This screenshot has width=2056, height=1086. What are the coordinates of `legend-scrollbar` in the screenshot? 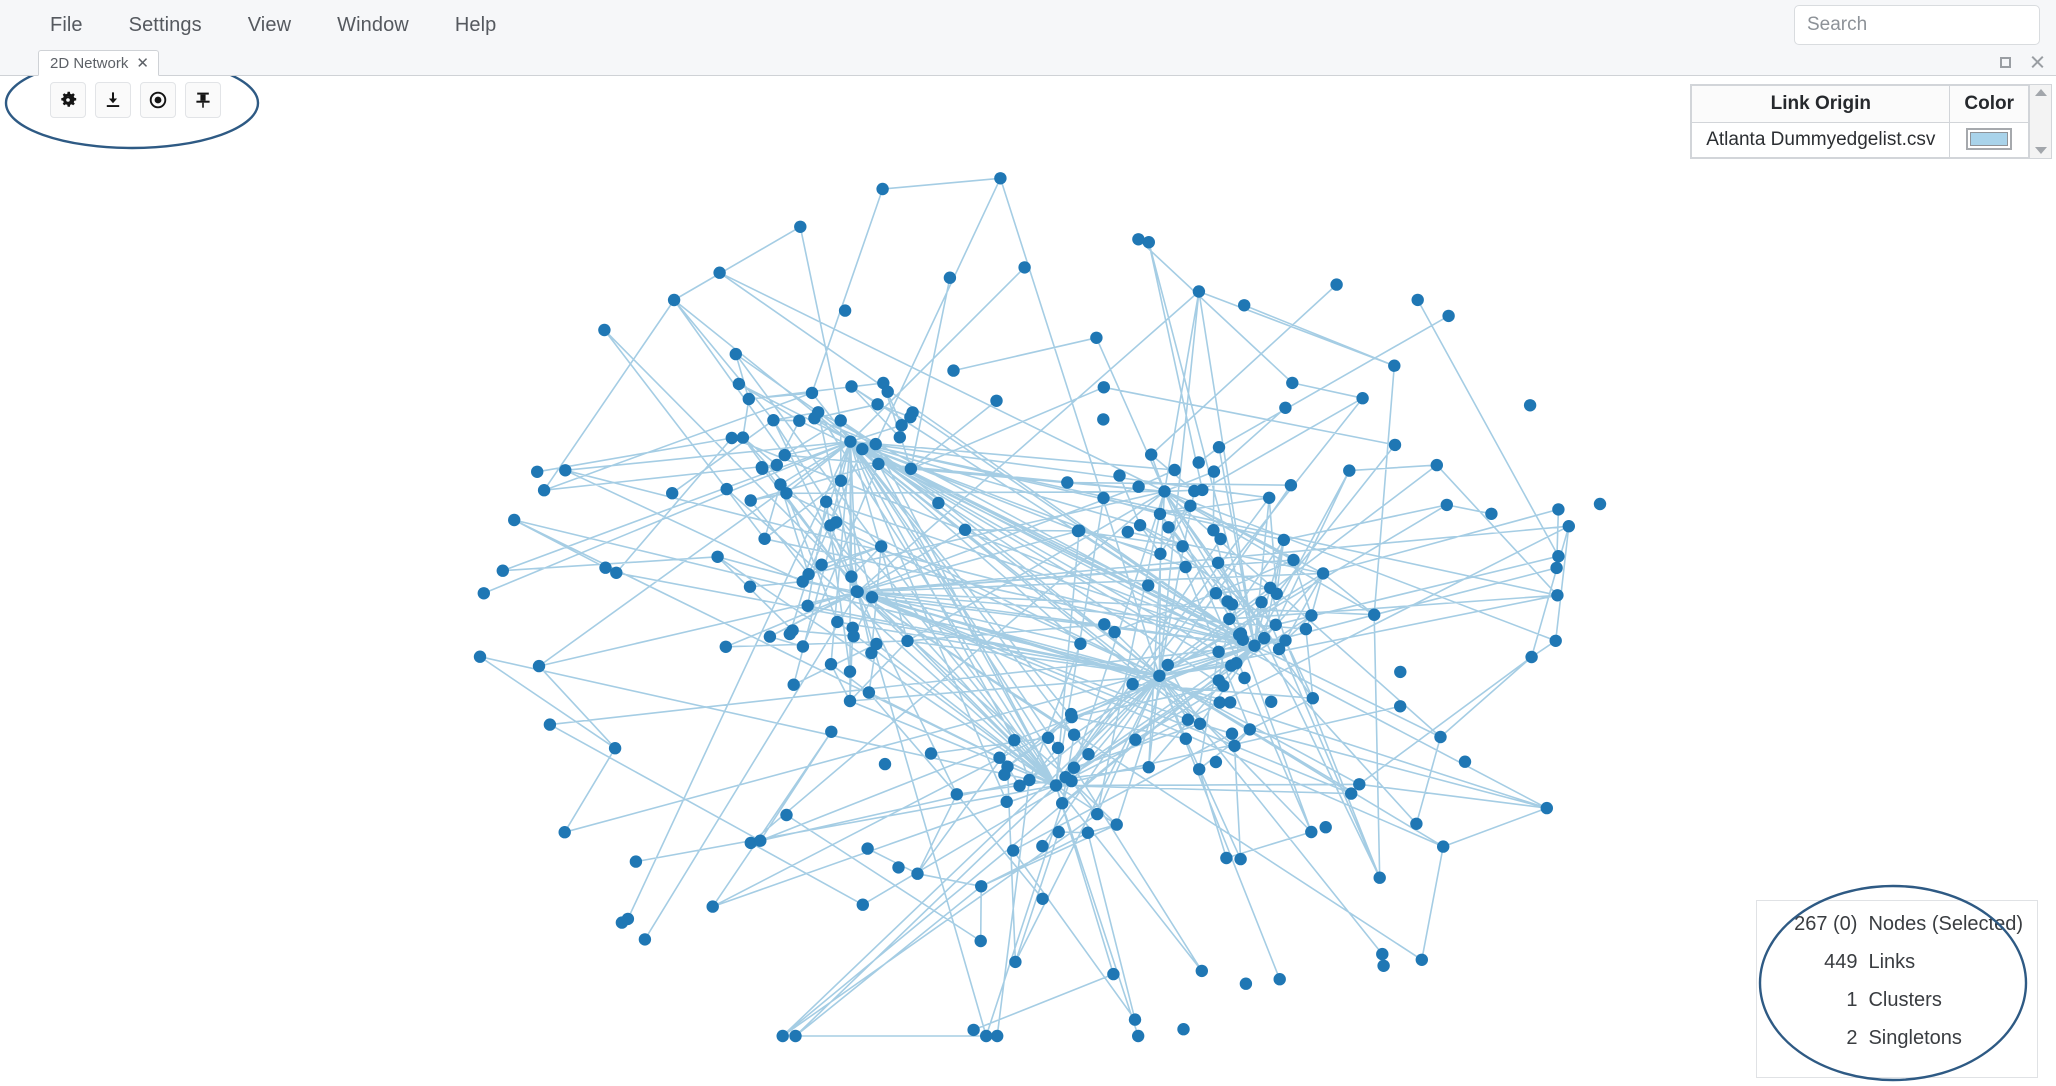 It's located at (2040, 121).